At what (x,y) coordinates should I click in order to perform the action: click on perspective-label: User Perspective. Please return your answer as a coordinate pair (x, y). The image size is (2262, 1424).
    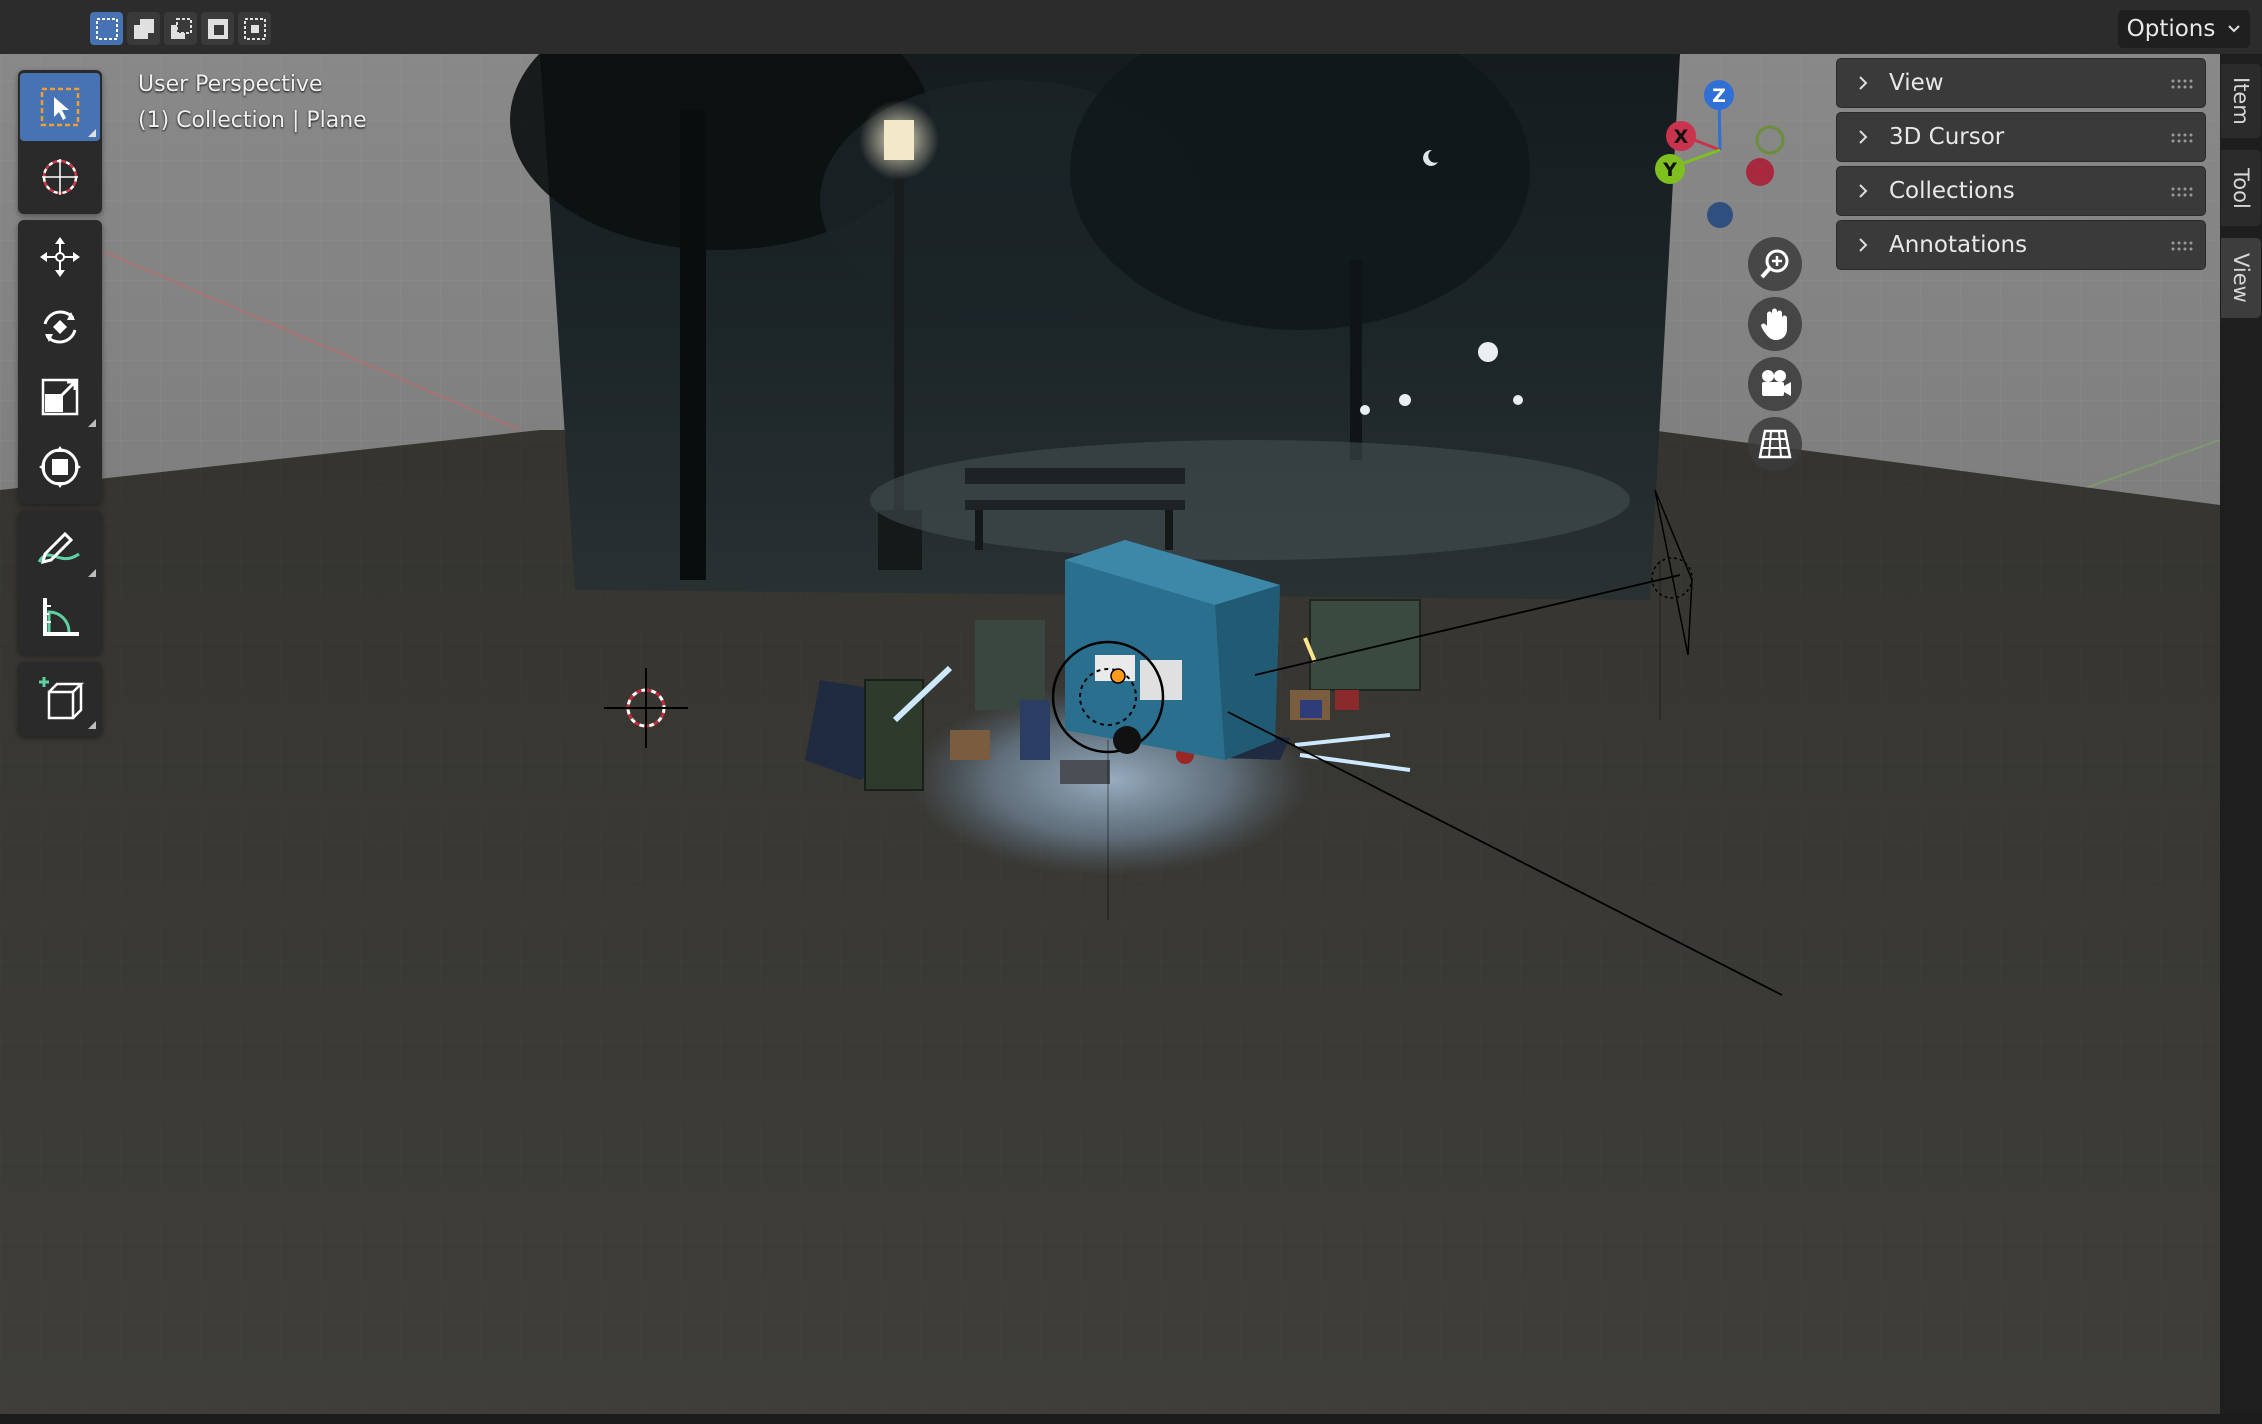
    Looking at the image, I should click on (230, 84).